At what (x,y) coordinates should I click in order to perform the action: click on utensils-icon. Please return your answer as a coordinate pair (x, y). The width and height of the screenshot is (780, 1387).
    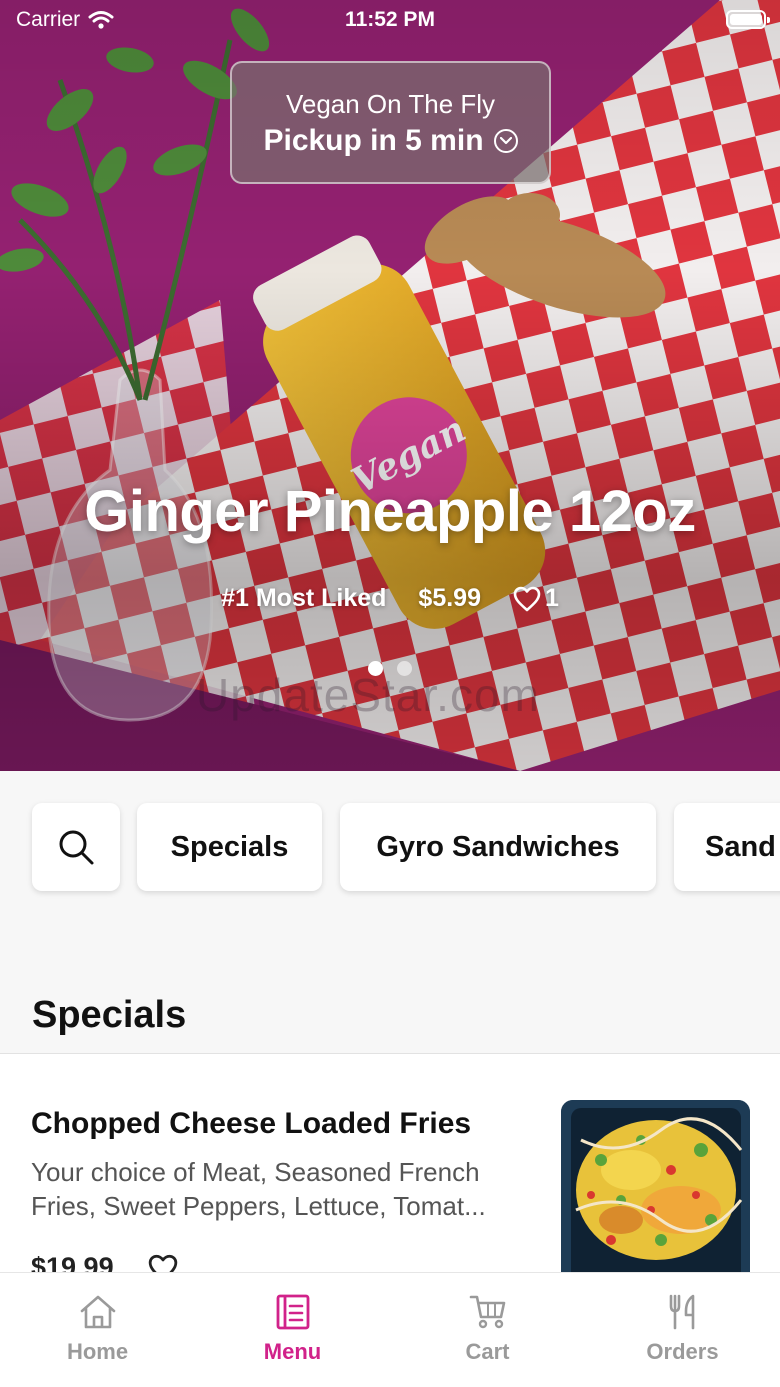
    Looking at the image, I should click on (681, 1312).